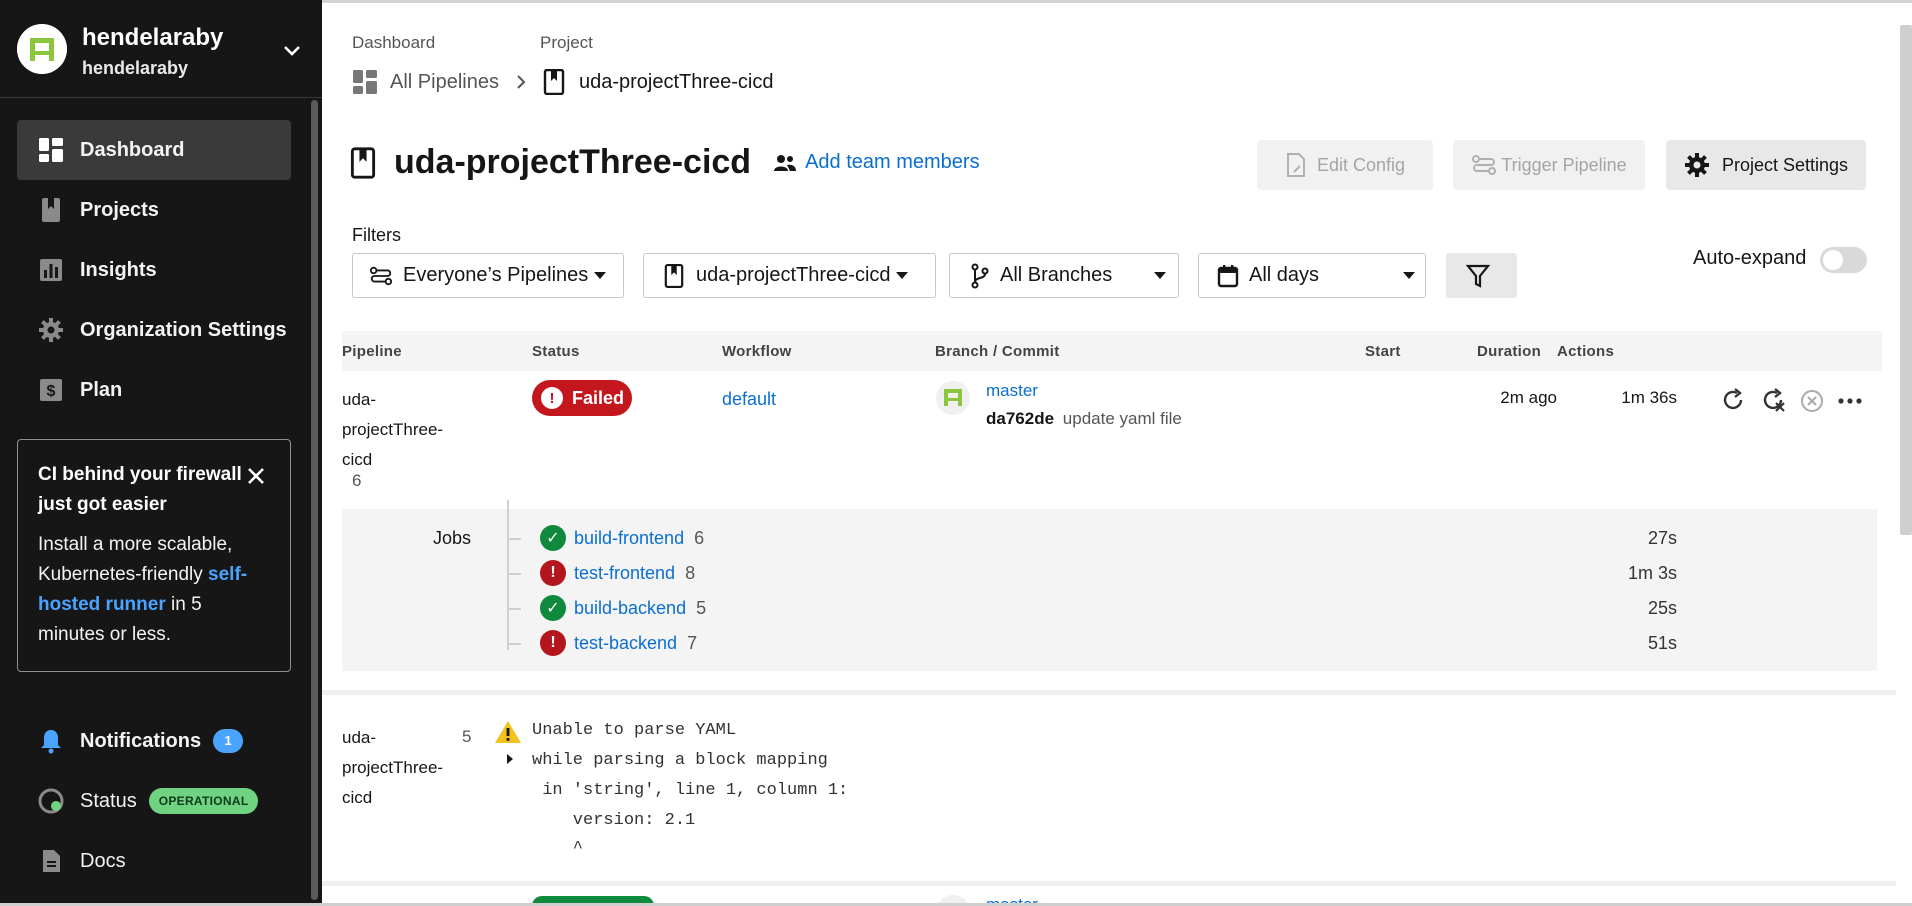 Image resolution: width=1912 pixels, height=906 pixels. I want to click on expand-triangle-icon, so click(510, 759).